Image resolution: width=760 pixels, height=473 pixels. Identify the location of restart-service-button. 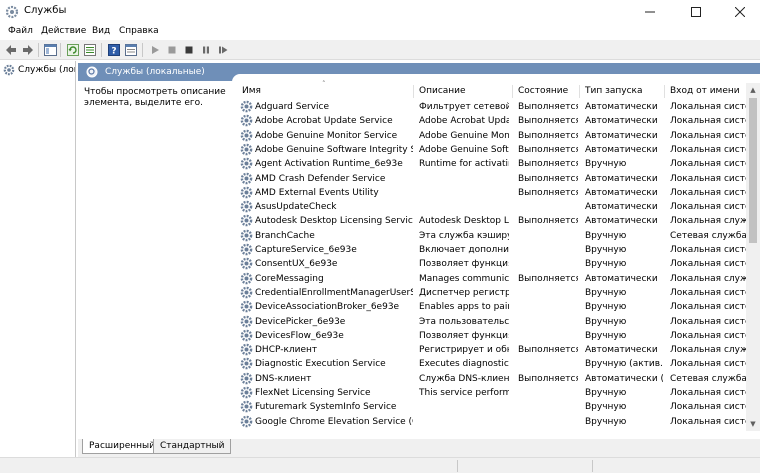
(223, 50).